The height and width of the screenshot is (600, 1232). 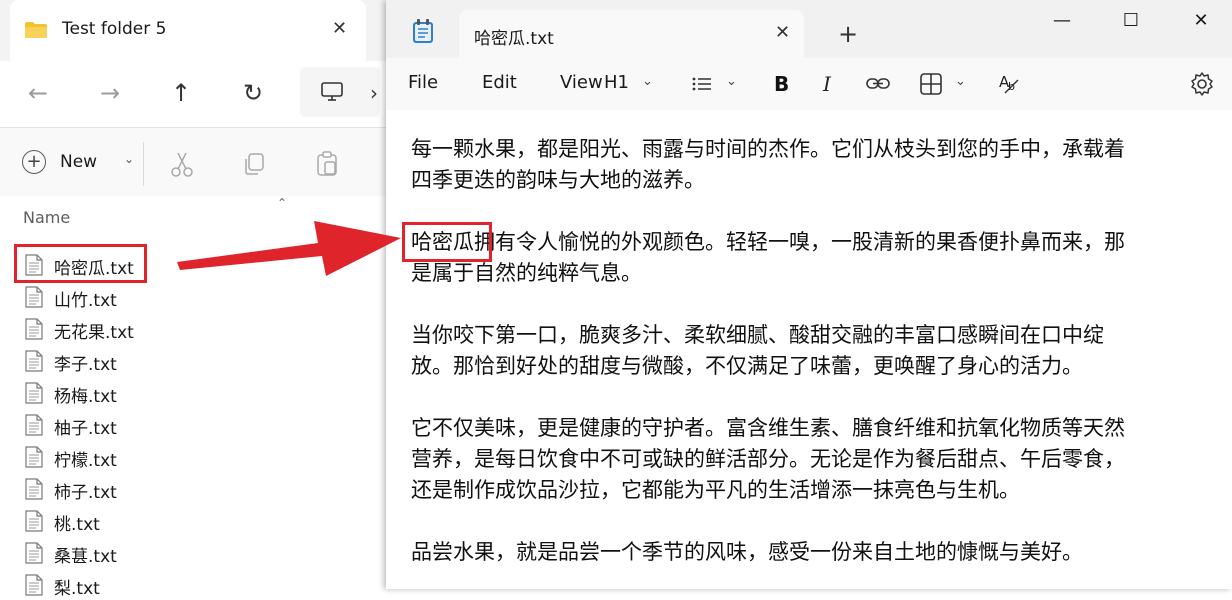 I want to click on bulleted-list-icon, so click(x=702, y=84).